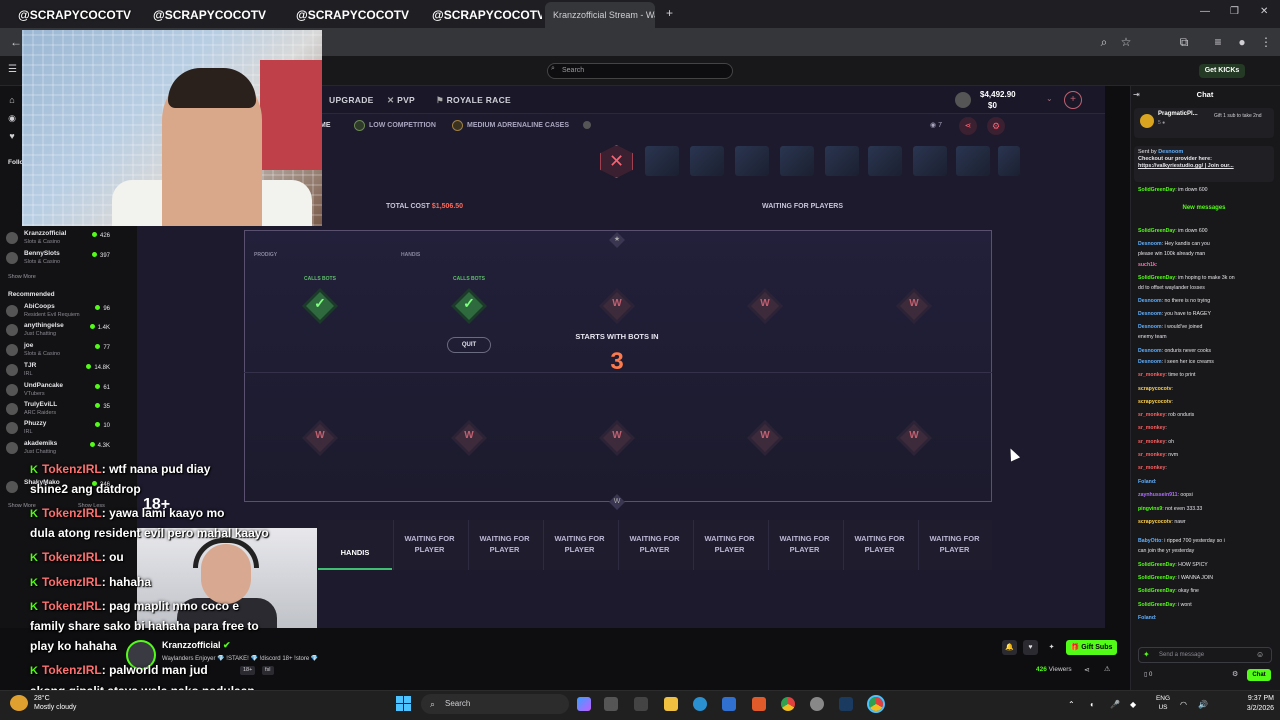 Image resolution: width=1280 pixels, height=720 pixels. Describe the element at coordinates (248, 670) in the screenshot. I see `stream-tag: 18+` at that location.